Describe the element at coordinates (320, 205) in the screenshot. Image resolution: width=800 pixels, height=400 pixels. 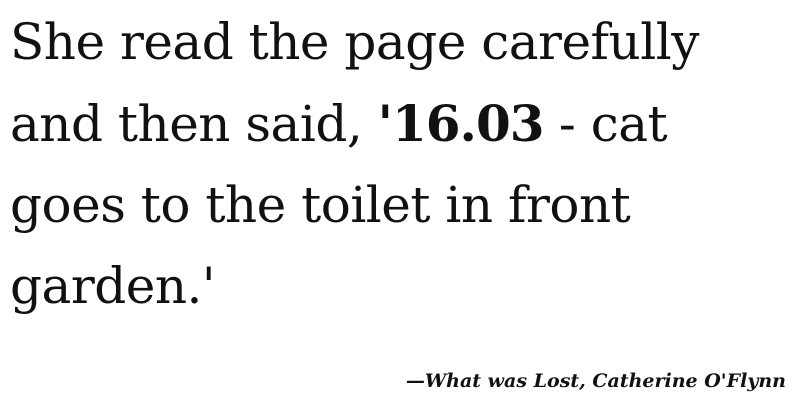
I see `quote-line-3: goes to the toilet in front` at that location.